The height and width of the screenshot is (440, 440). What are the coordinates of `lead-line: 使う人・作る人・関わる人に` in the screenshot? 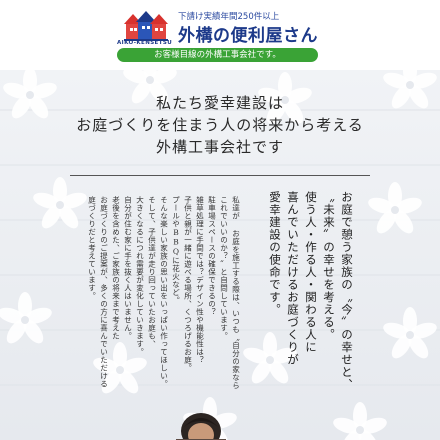 It's located at (311, 272).